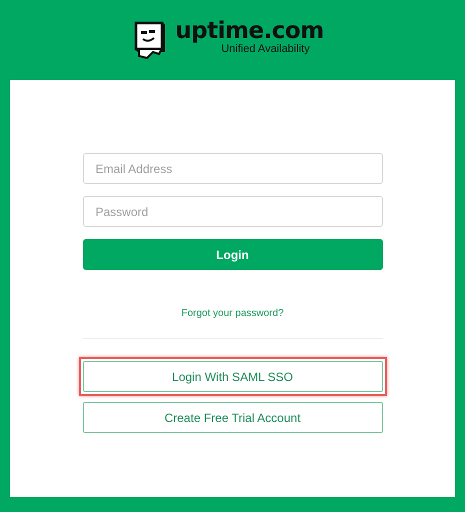 The width and height of the screenshot is (465, 512). Describe the element at coordinates (232, 376) in the screenshot. I see `outline-button: Login With SAML SSO` at that location.